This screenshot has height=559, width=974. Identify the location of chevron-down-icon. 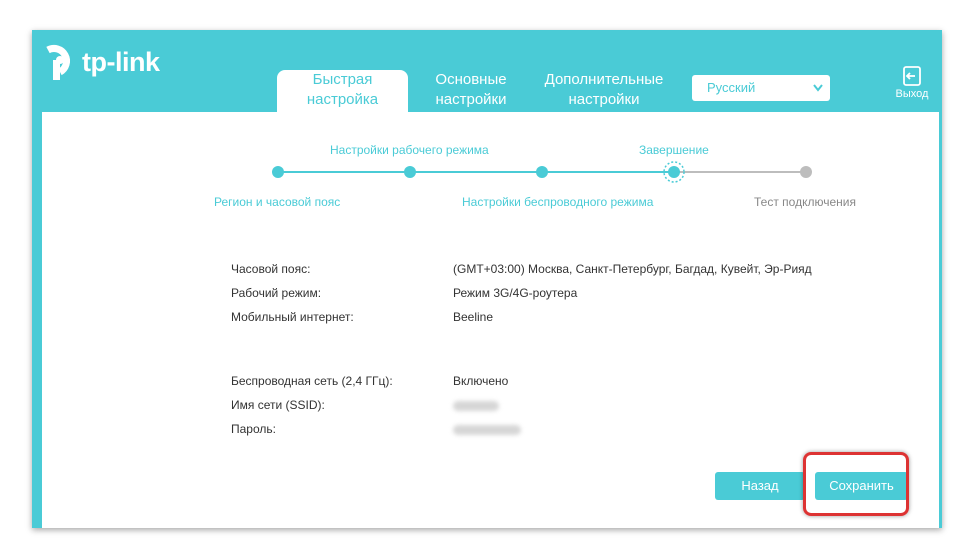
(818, 92).